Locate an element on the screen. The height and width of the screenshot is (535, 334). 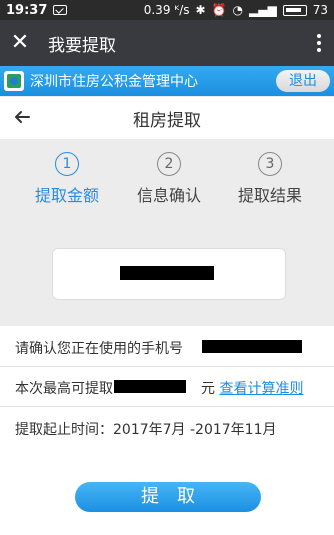
battery-level: 73 is located at coordinates (320, 10).